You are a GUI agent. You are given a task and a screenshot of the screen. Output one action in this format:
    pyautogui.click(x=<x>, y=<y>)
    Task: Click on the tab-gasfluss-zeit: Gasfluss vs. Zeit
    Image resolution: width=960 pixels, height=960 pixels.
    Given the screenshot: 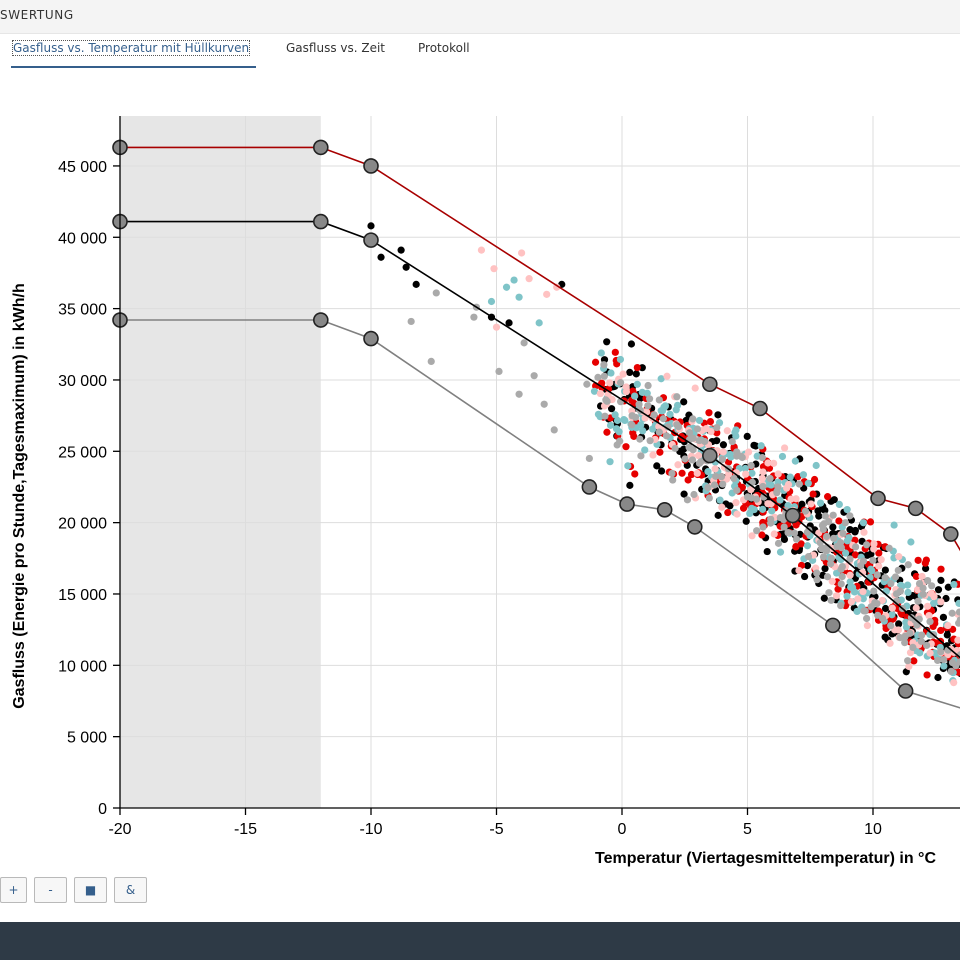 What is the action you would take?
    pyautogui.click(x=335, y=48)
    